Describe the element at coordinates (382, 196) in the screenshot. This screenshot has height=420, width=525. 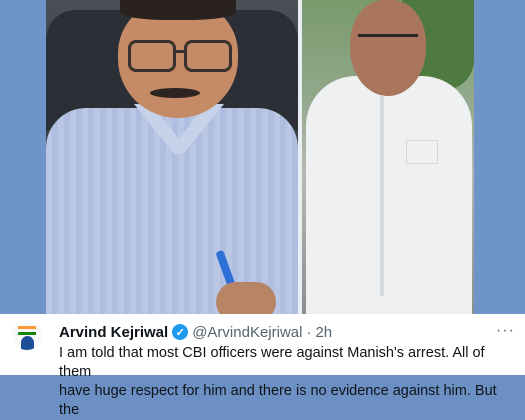
I see `shirt-placket` at that location.